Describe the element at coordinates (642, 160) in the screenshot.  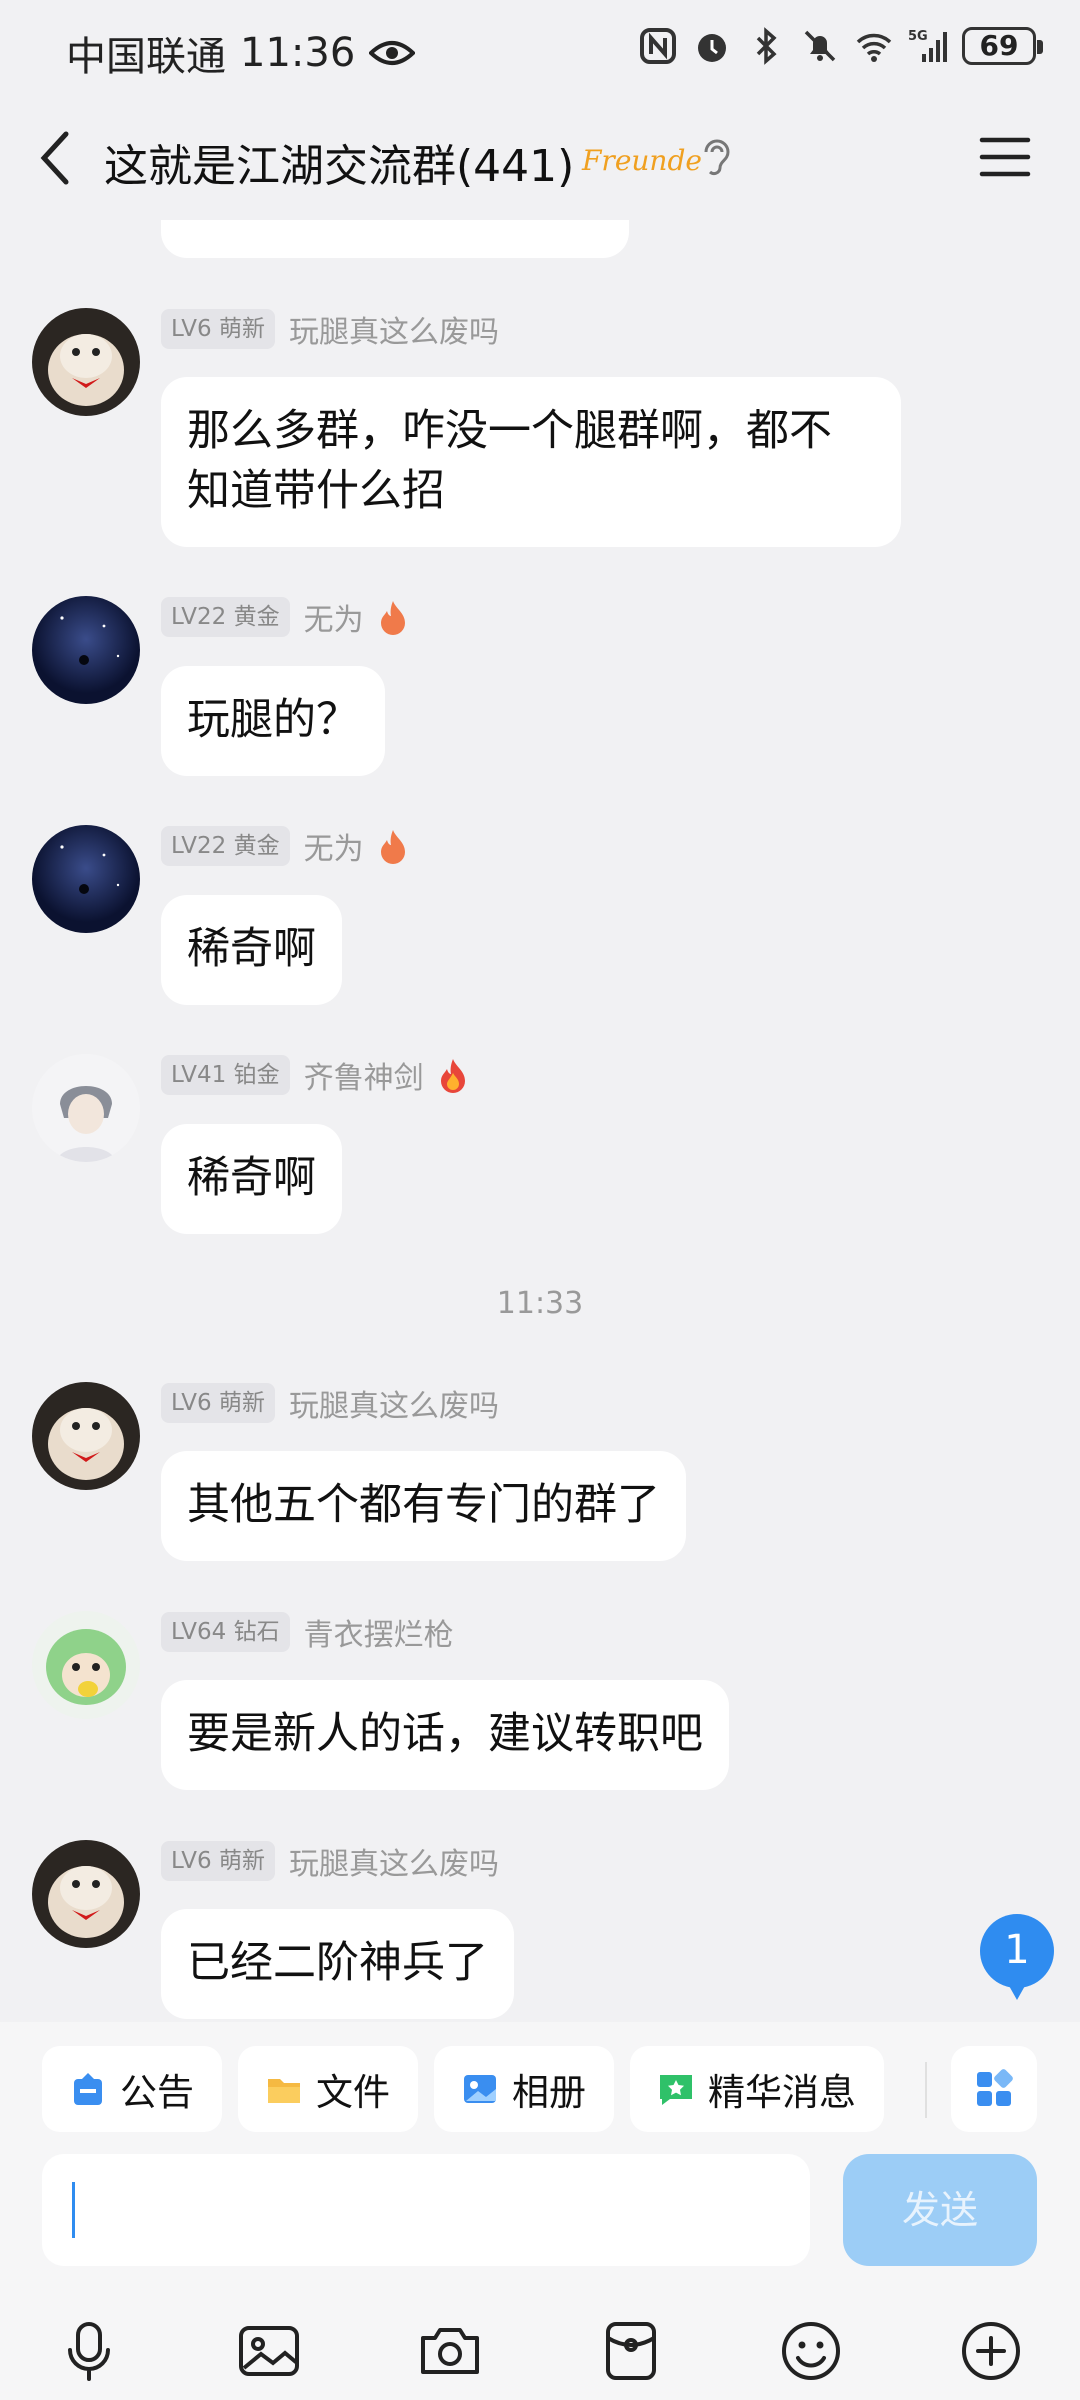
I see `group-badge: Freunde` at that location.